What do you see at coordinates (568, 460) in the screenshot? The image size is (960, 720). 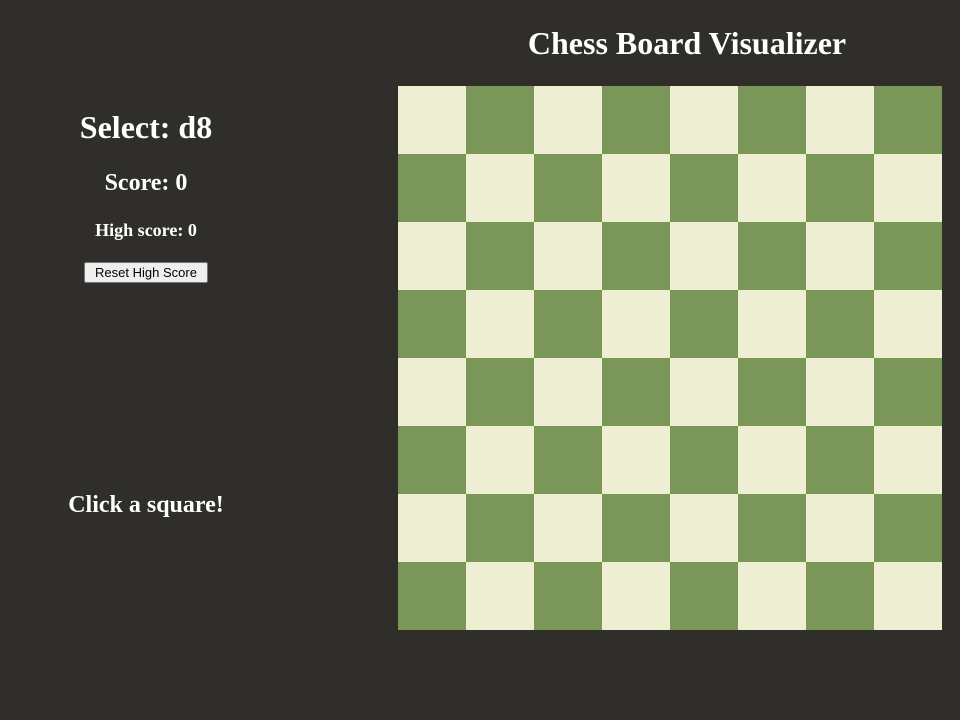 I see `square-c3` at bounding box center [568, 460].